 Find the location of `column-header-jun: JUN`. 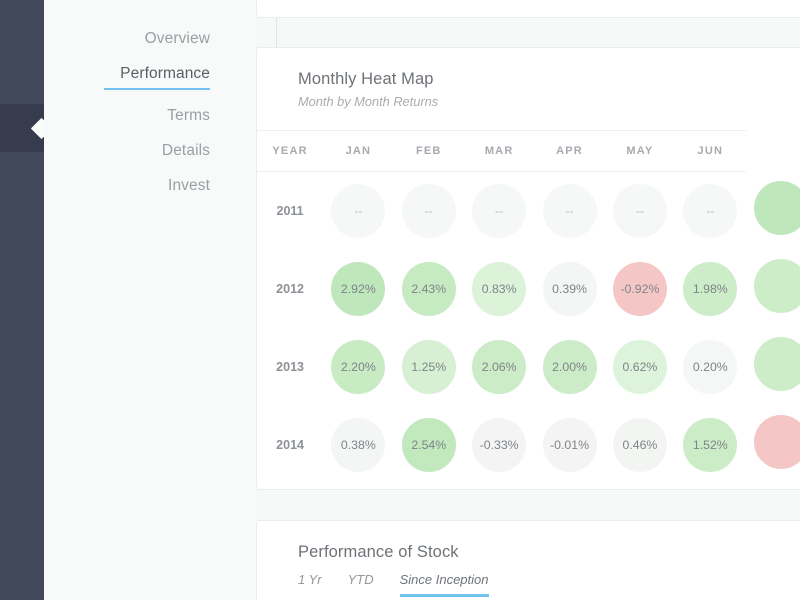

column-header-jun: JUN is located at coordinates (710, 151).